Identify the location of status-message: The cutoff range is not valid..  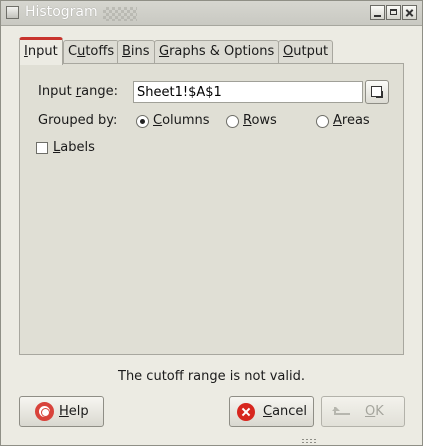
(211, 376).